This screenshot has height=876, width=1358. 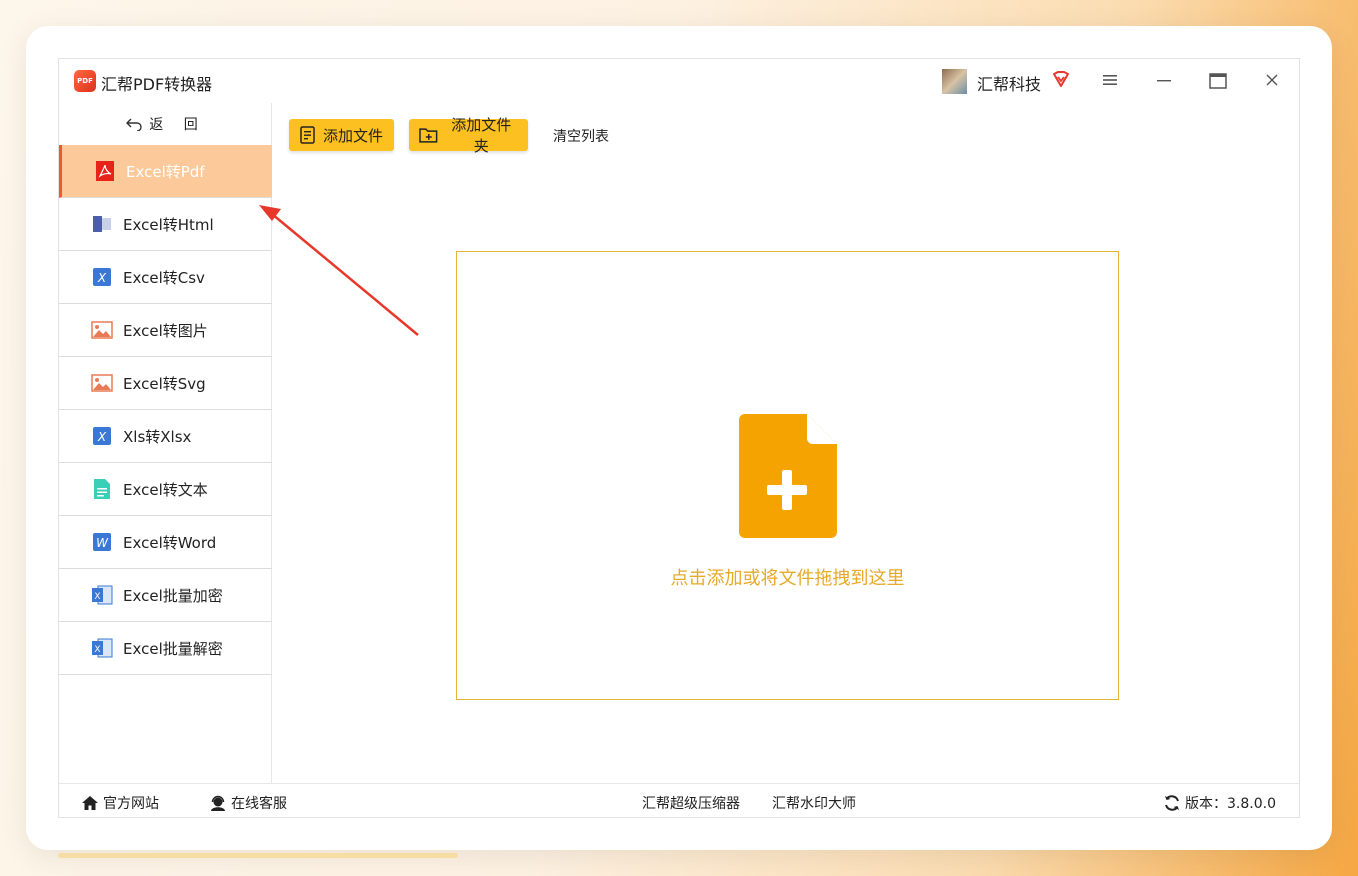 What do you see at coordinates (353, 135) in the screenshot?
I see `add-file-label: 添加文件` at bounding box center [353, 135].